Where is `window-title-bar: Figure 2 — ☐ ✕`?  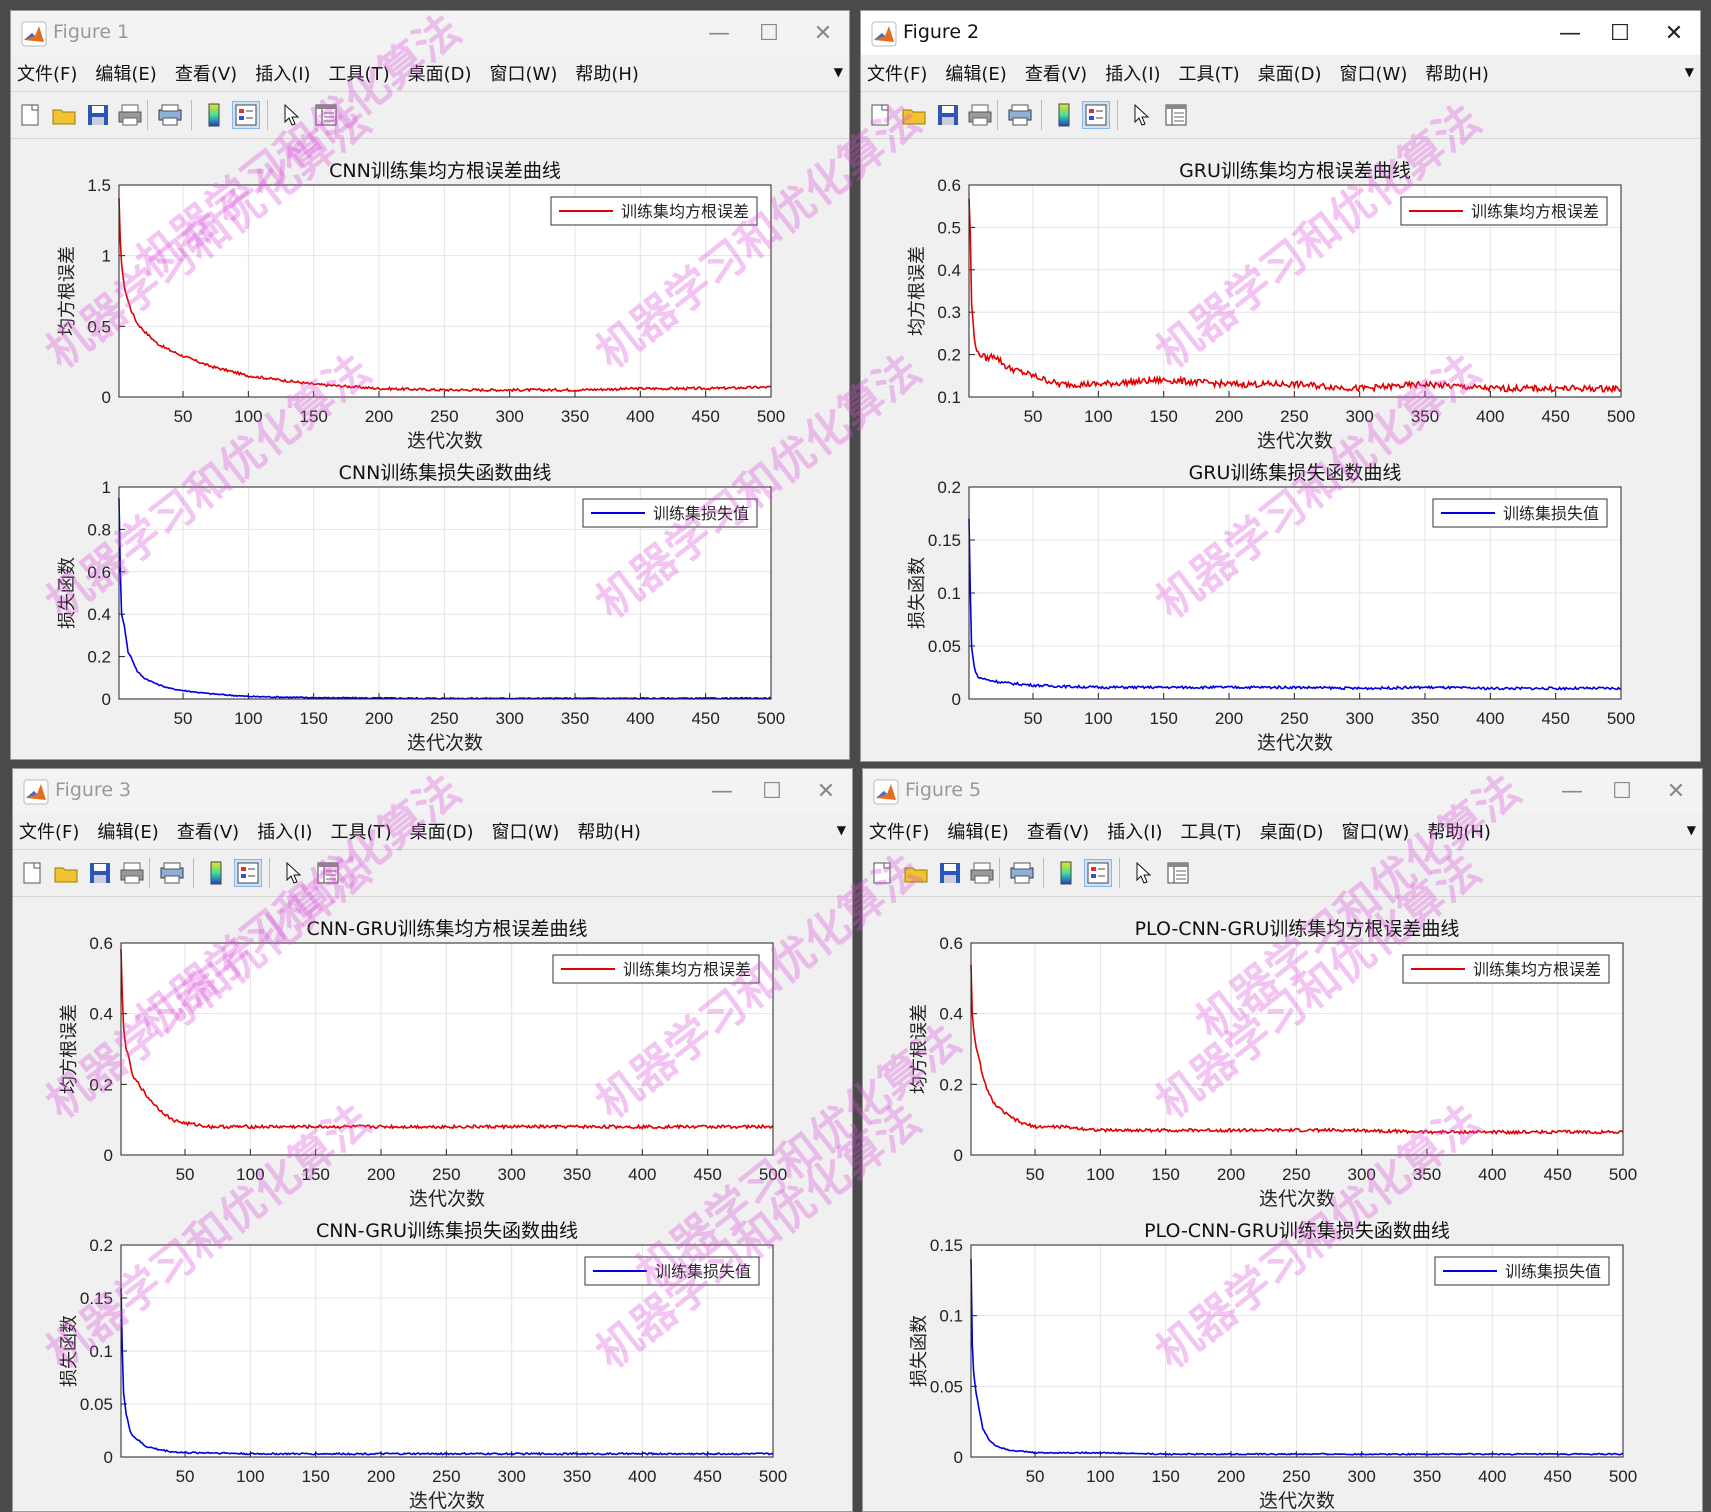 window-title-bar: Figure 2 — ☐ ✕ is located at coordinates (1280, 33).